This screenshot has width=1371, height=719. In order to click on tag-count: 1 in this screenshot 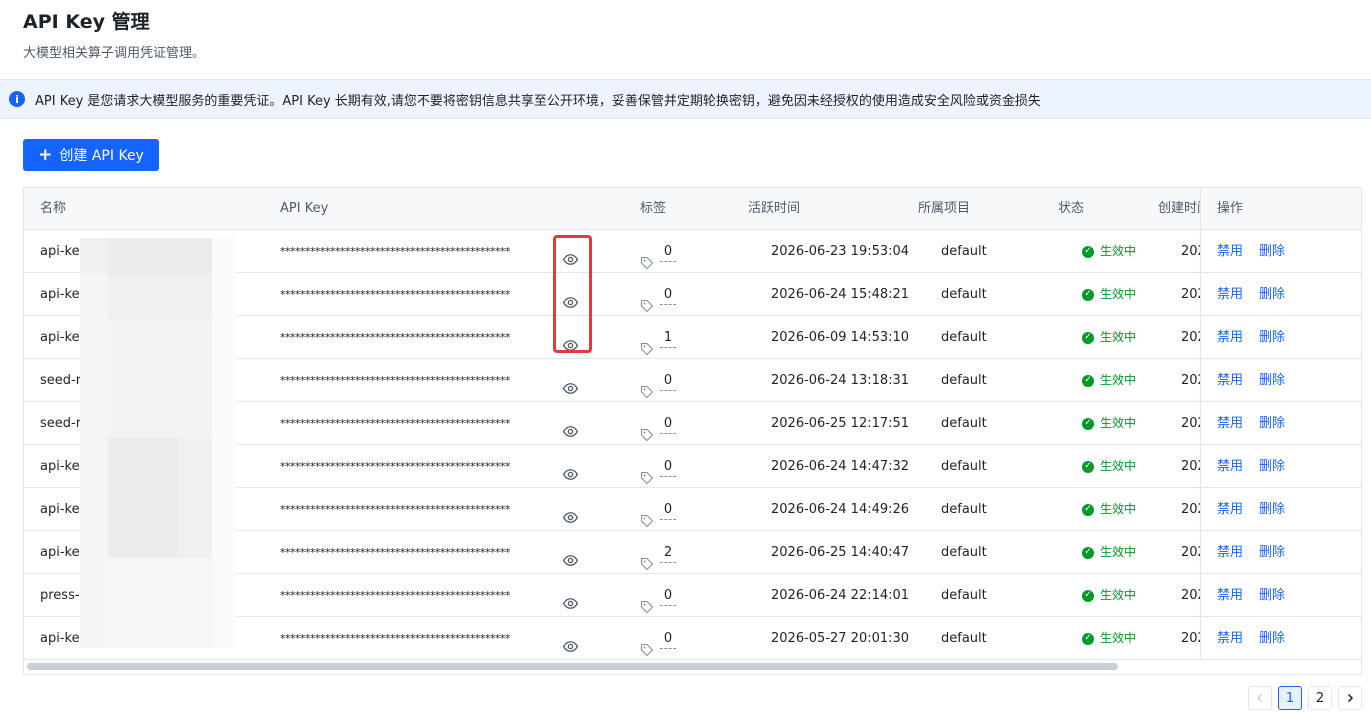, I will do `click(668, 338)`.